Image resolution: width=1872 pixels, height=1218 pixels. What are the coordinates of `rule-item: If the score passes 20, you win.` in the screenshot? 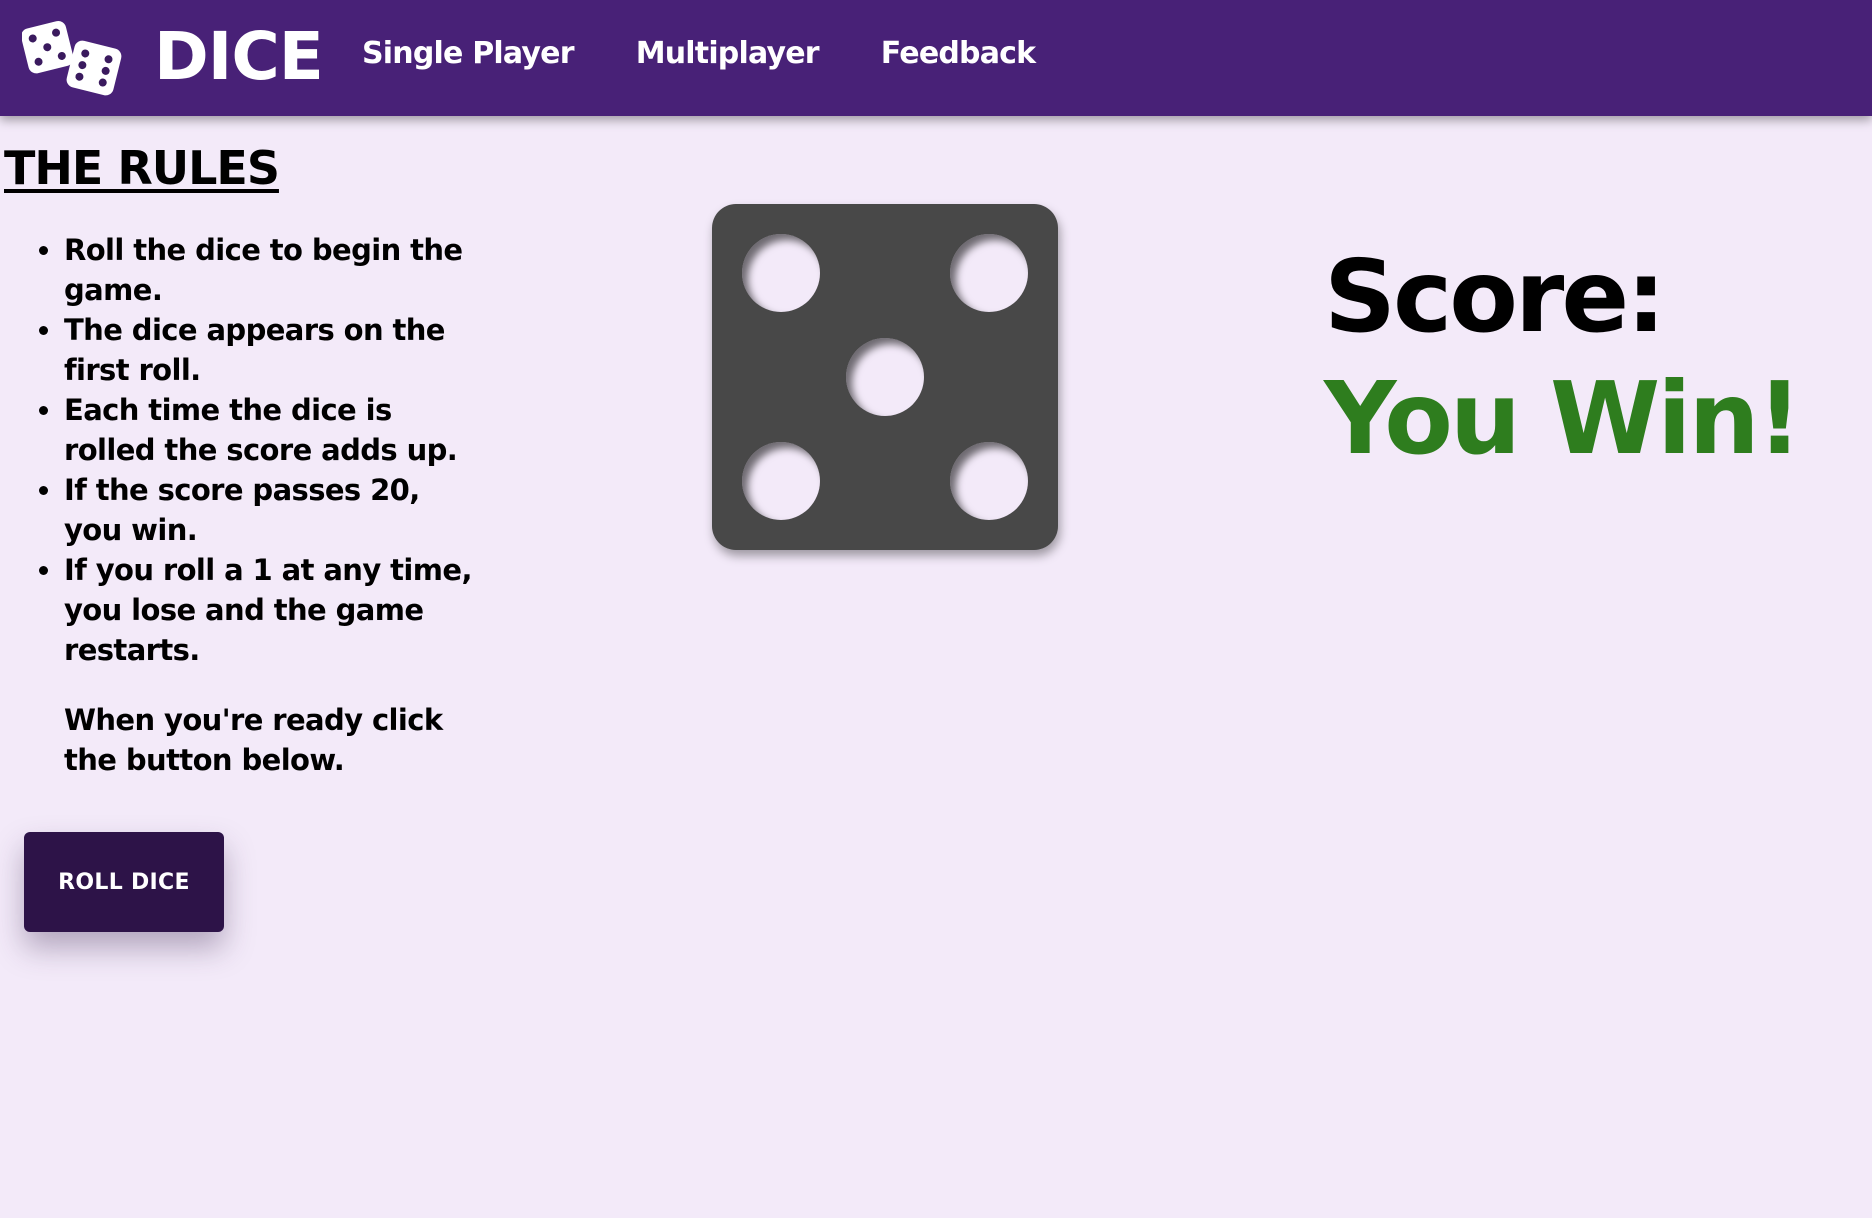 It's located at (269, 510).